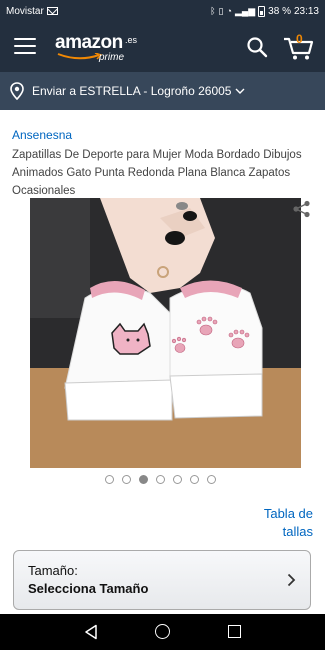 Image resolution: width=325 pixels, height=650 pixels. What do you see at coordinates (221, 10) in the screenshot?
I see `vibrate-icon: ▯` at bounding box center [221, 10].